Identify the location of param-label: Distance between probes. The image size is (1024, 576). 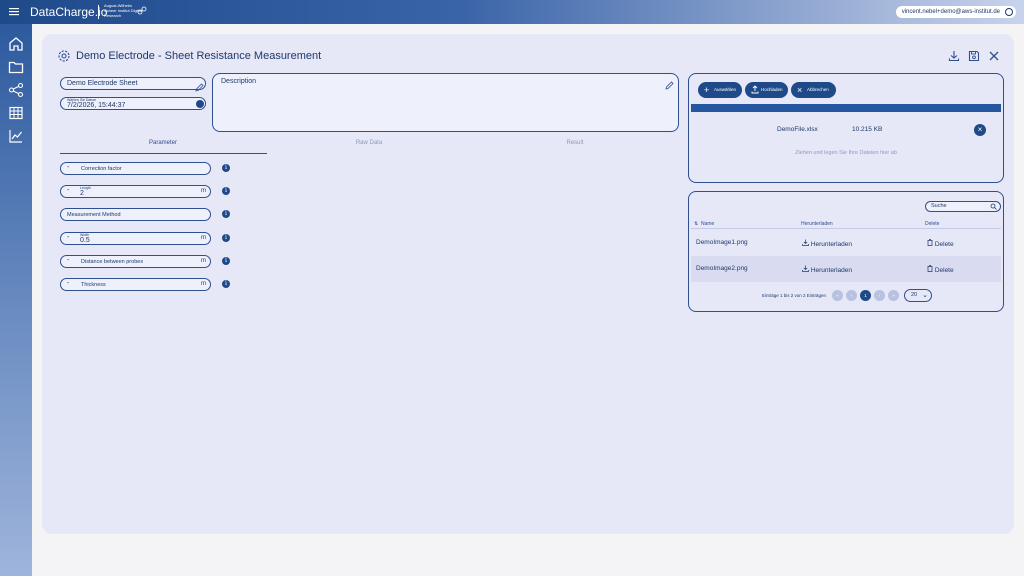
(112, 261).